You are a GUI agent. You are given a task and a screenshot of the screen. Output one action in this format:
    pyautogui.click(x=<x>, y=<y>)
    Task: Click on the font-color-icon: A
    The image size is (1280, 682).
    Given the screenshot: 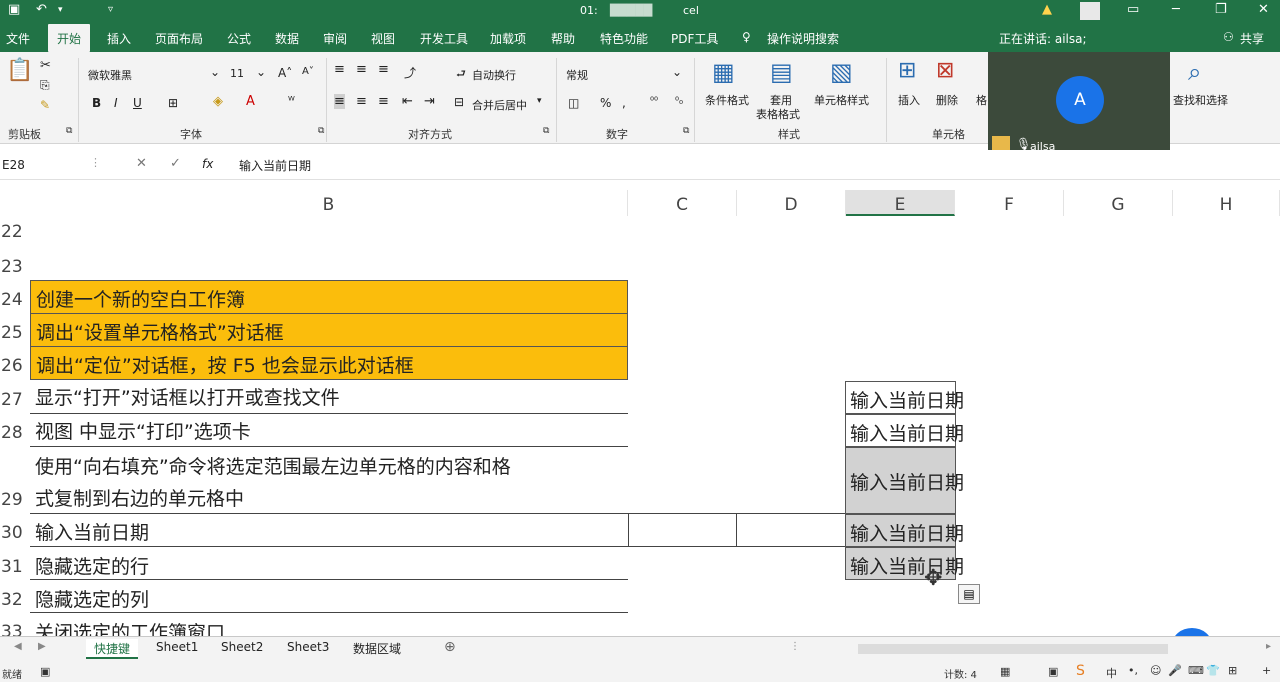 What is the action you would take?
    pyautogui.click(x=250, y=101)
    